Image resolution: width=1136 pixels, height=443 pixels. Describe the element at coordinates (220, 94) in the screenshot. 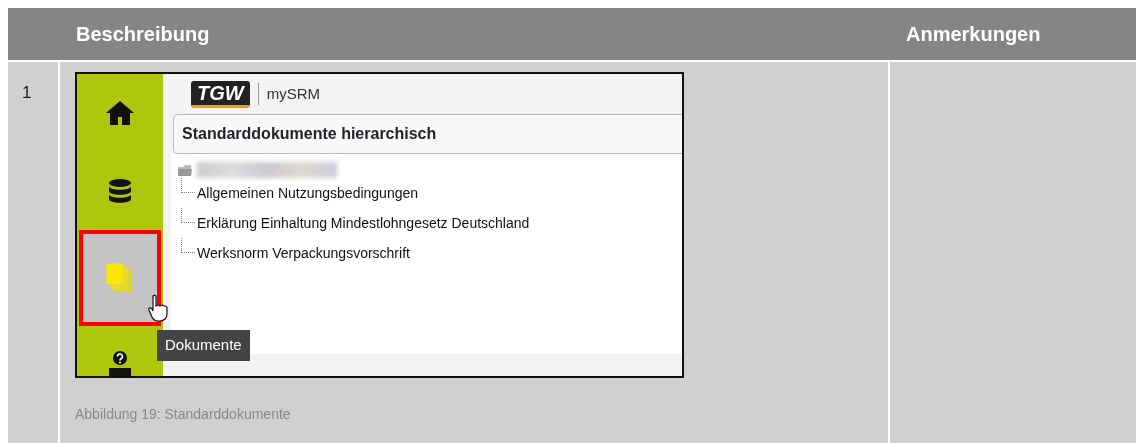

I see `logo: TGW` at that location.